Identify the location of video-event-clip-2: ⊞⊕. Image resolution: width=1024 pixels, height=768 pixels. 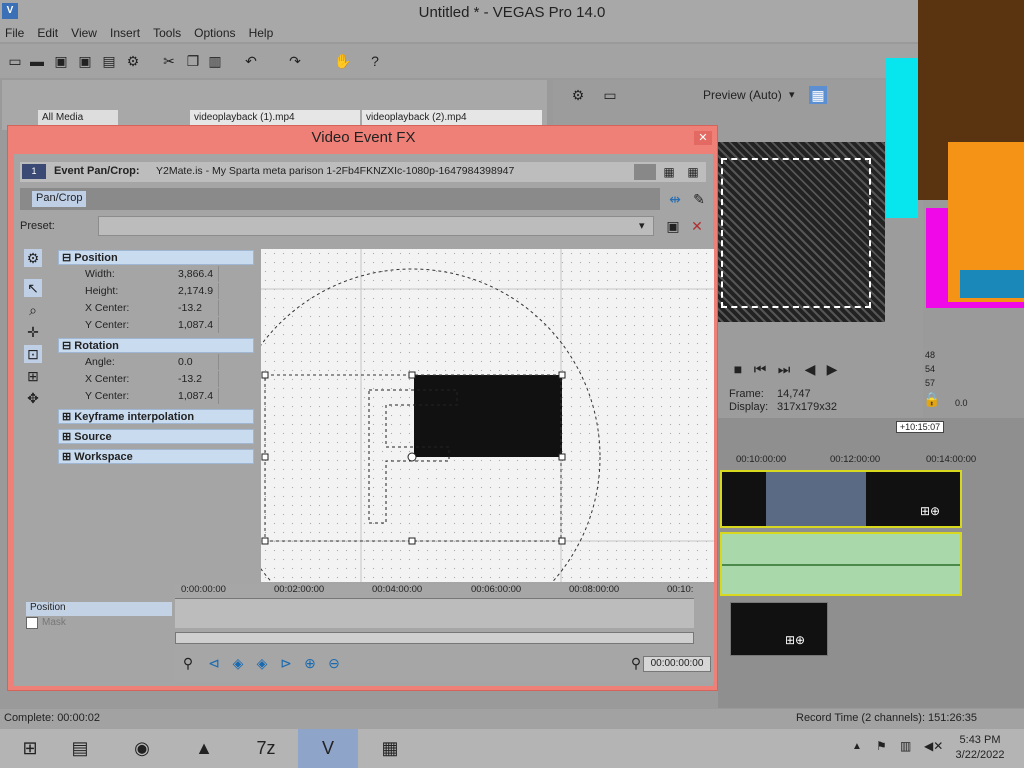
(779, 629).